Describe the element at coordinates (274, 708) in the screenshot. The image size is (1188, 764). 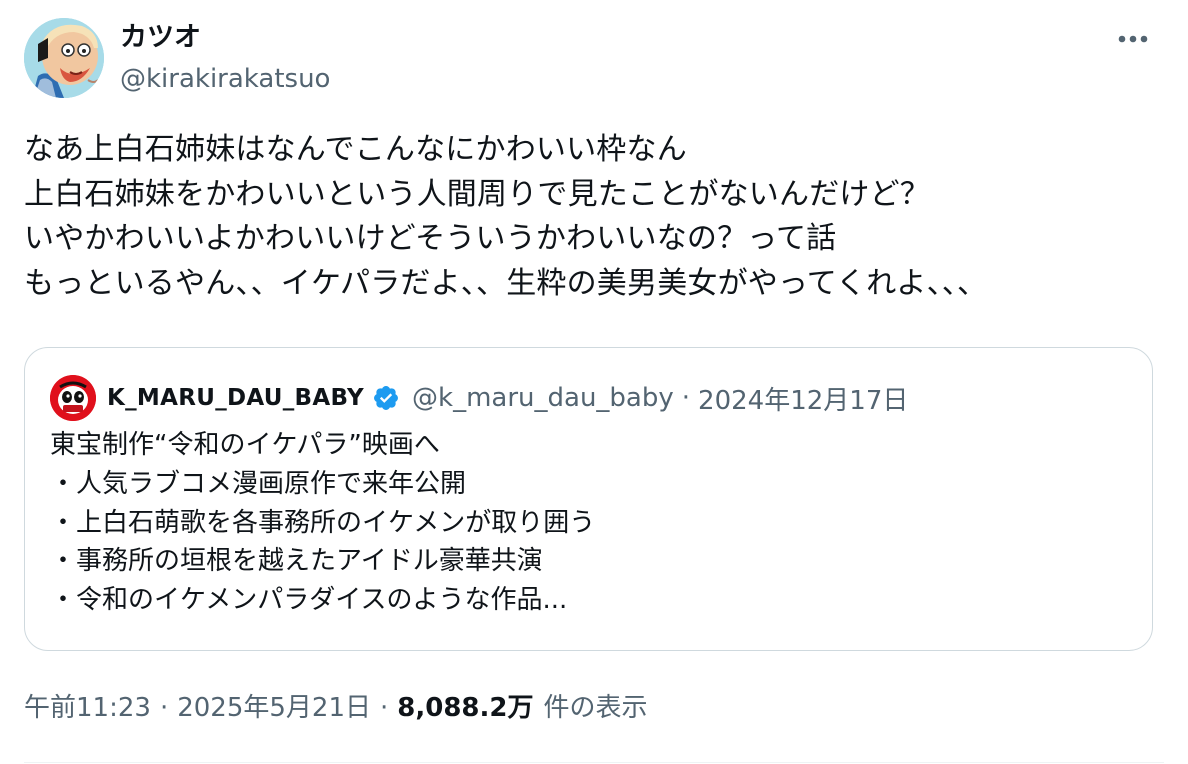
I see `tweet-date: 2025年5月21日` at that location.